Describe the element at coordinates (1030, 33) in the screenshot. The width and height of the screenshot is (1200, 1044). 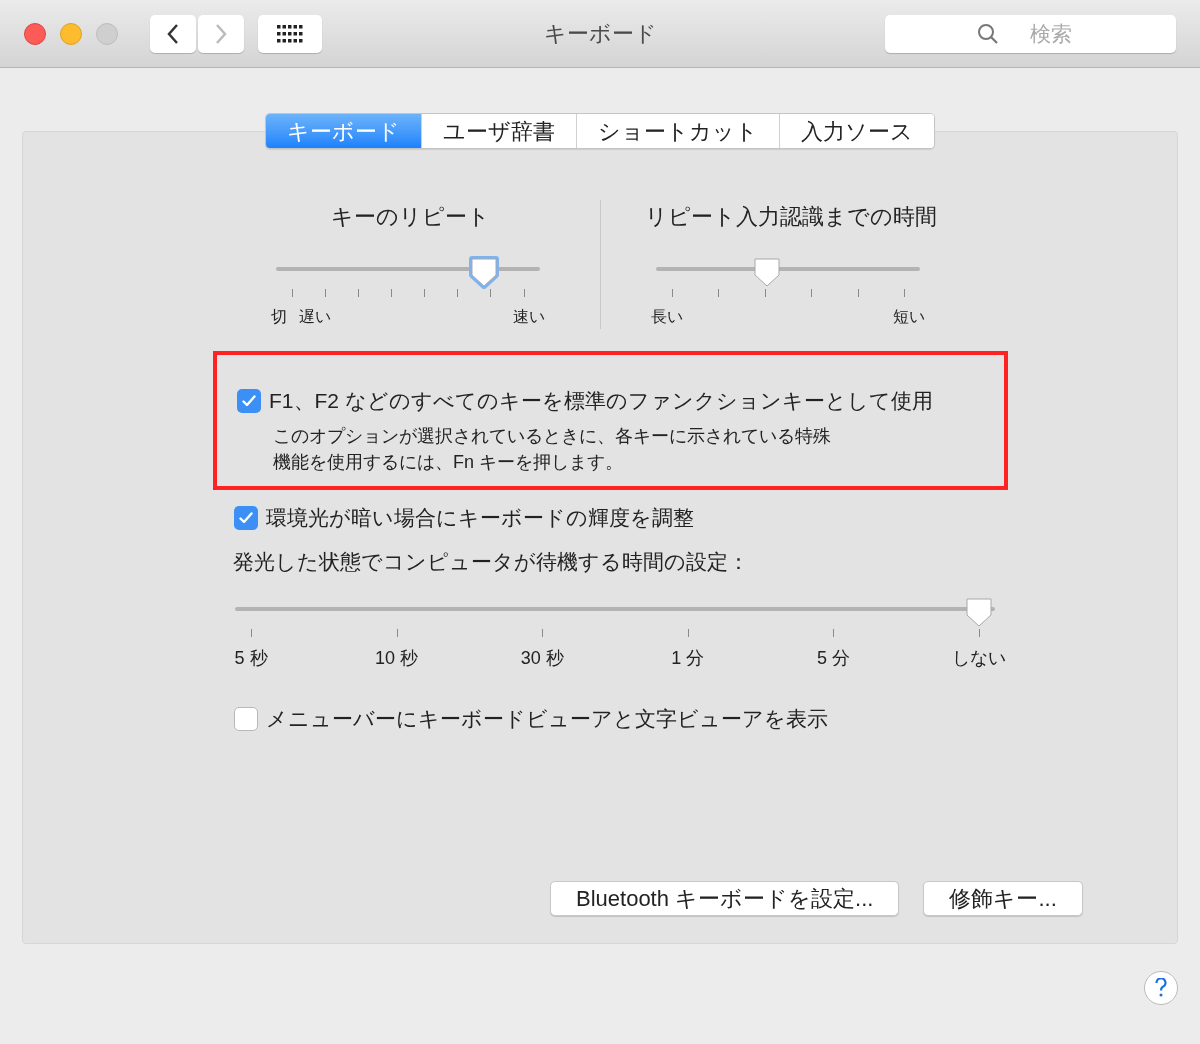
I see `search-field: 検索` at that location.